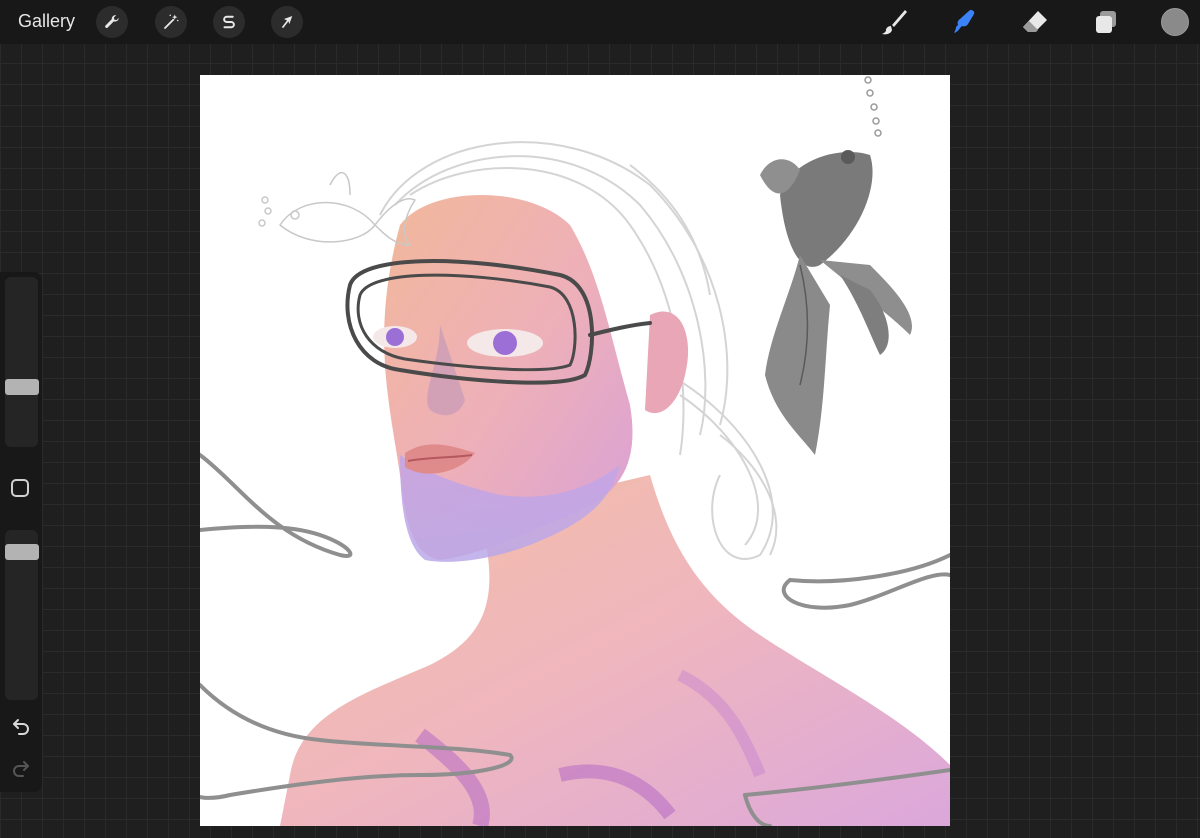 The height and width of the screenshot is (838, 1200). I want to click on redo-icon, so click(21, 769).